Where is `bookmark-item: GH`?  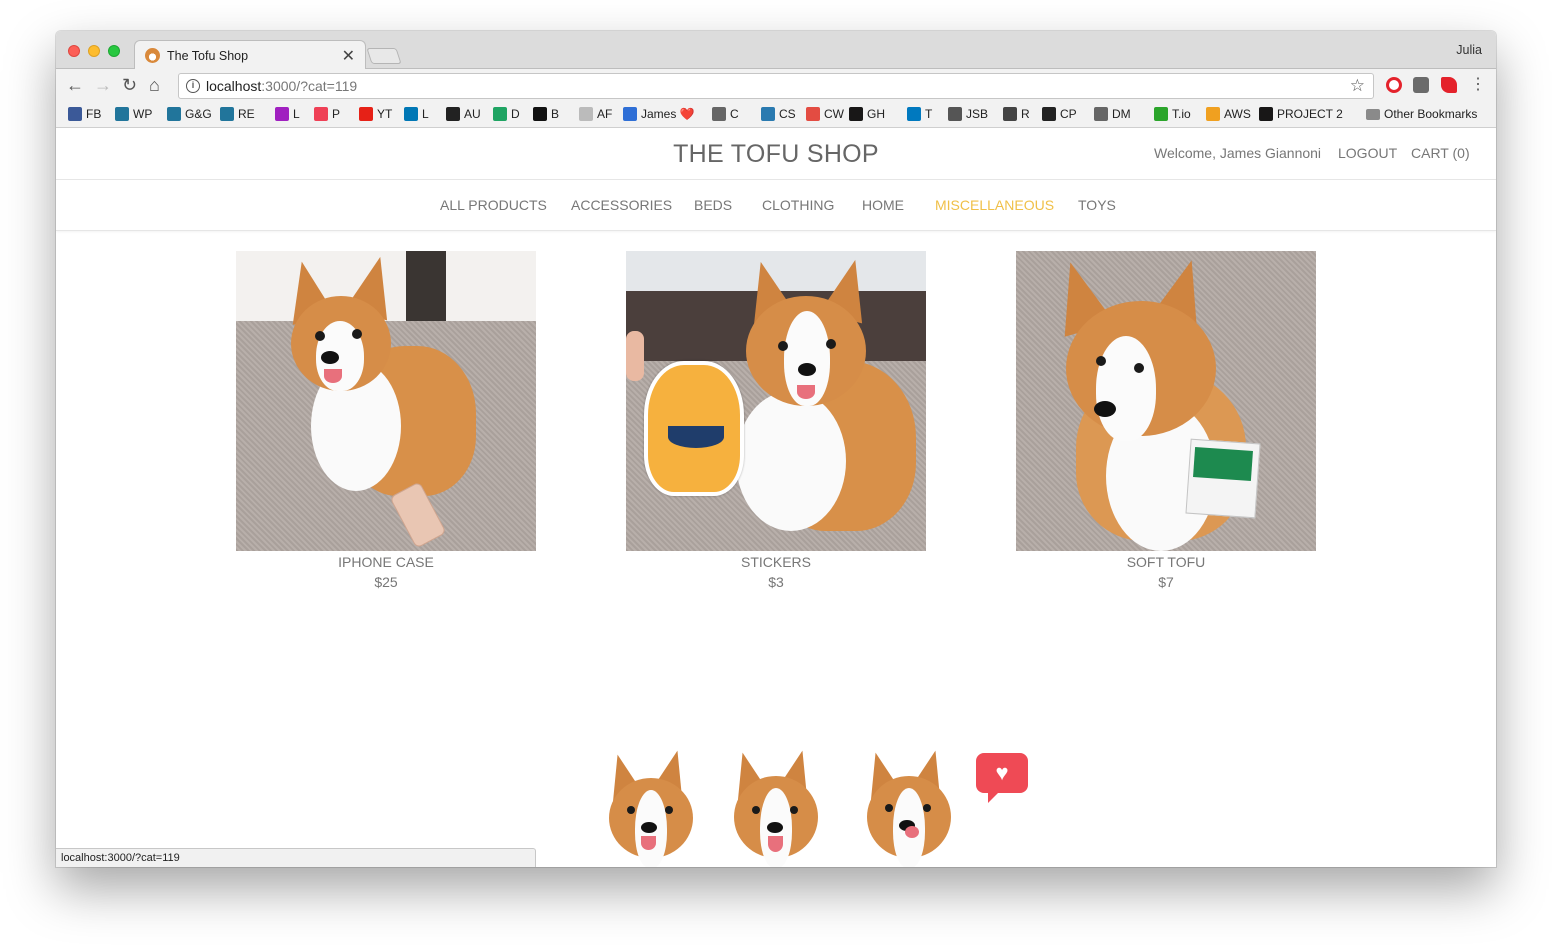 bookmark-item: GH is located at coordinates (867, 114).